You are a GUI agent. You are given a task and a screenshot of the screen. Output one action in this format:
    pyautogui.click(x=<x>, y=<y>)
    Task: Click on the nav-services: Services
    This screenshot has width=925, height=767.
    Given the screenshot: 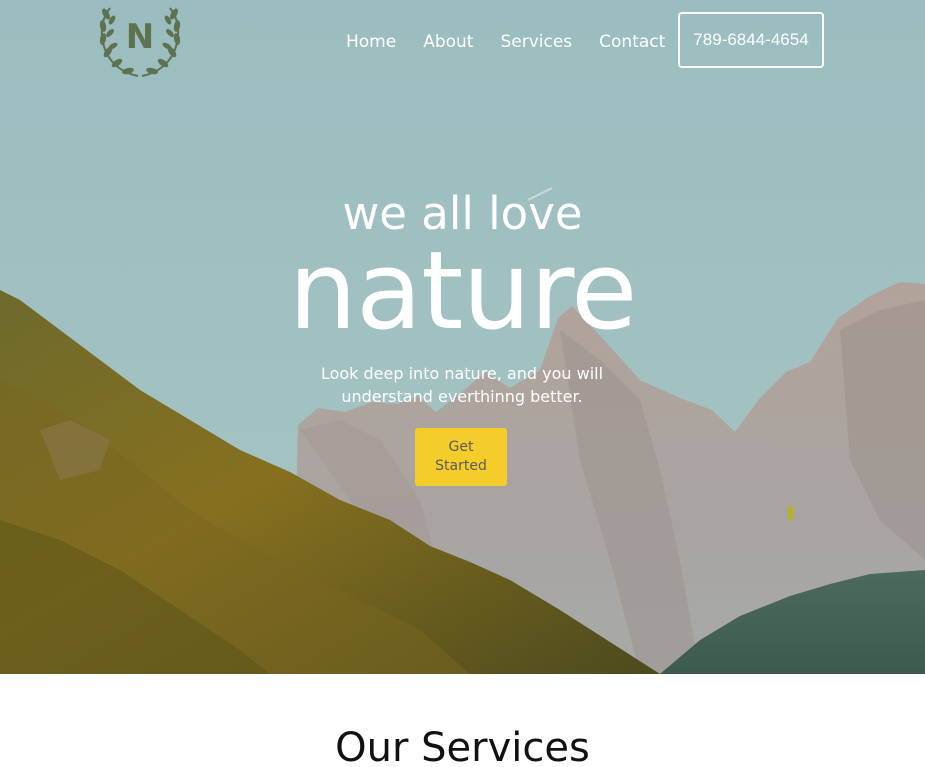 What is the action you would take?
    pyautogui.click(x=536, y=42)
    